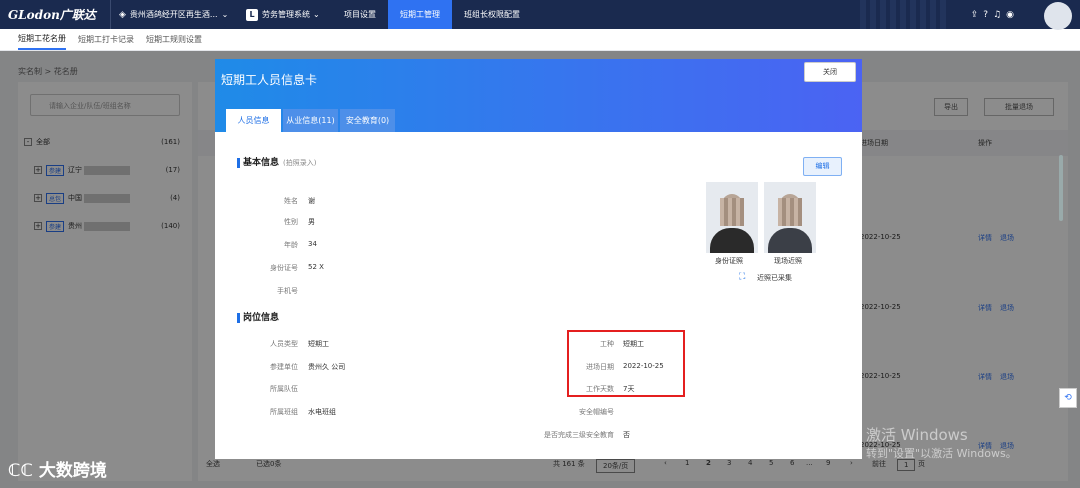  What do you see at coordinates (992, 14) in the screenshot?
I see `top-right-tools: ⇪ ? ♫ ◉` at bounding box center [992, 14].